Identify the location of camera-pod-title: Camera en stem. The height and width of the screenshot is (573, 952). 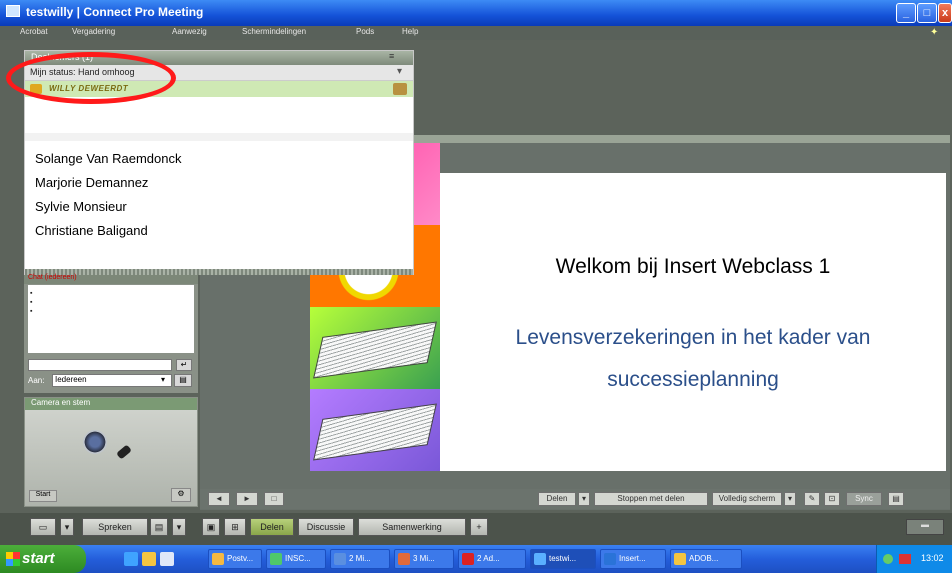
(61, 402).